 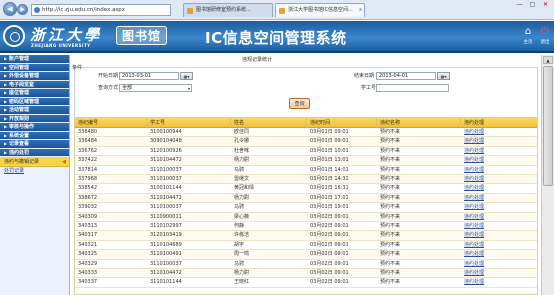 I want to click on query-type-select: 全部 ▾, so click(x=155, y=88).